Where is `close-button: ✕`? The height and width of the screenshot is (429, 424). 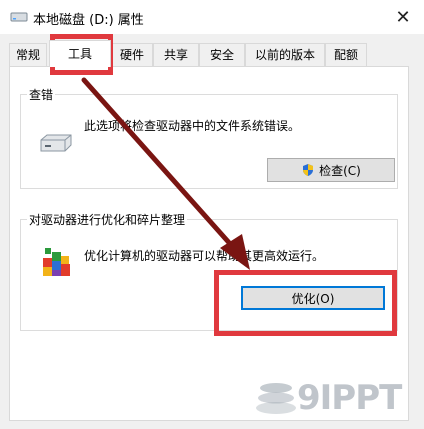
close-button: ✕ is located at coordinates (403, 17).